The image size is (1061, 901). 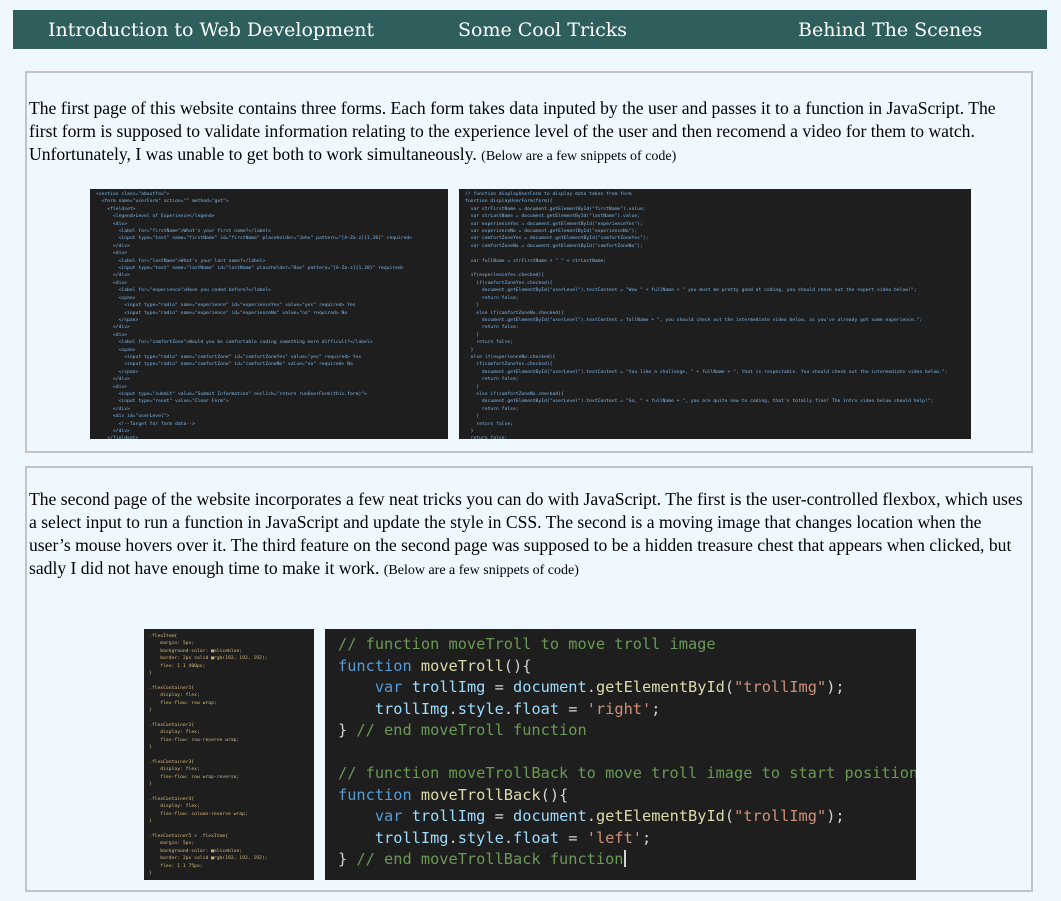 I want to click on section-tricks-note: (Below are a few snippets of code), so click(x=481, y=570).